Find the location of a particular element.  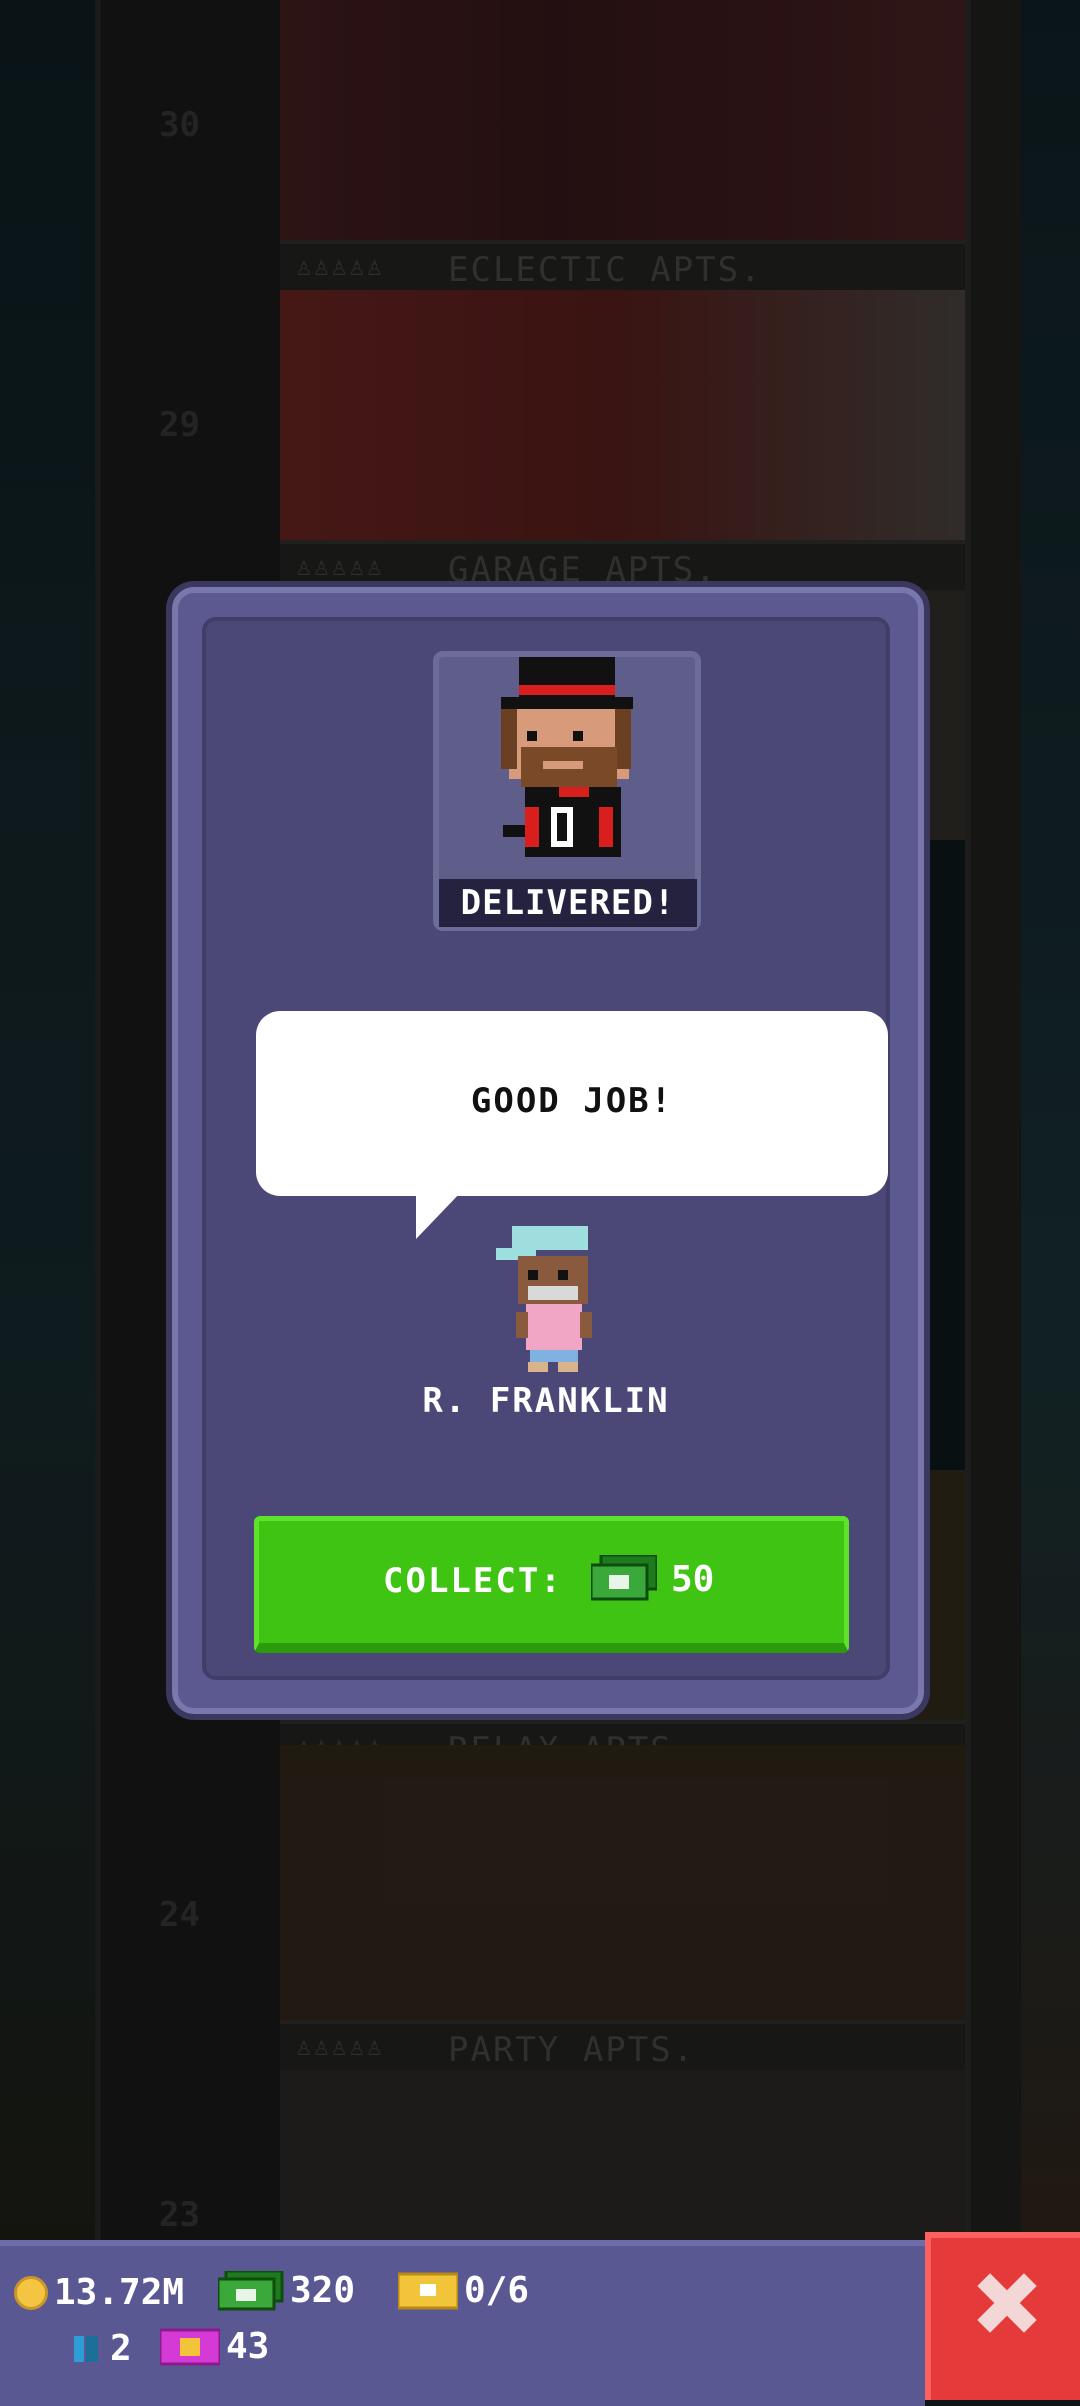

speech-bubble: GOOD JOB! is located at coordinates (572, 1103).